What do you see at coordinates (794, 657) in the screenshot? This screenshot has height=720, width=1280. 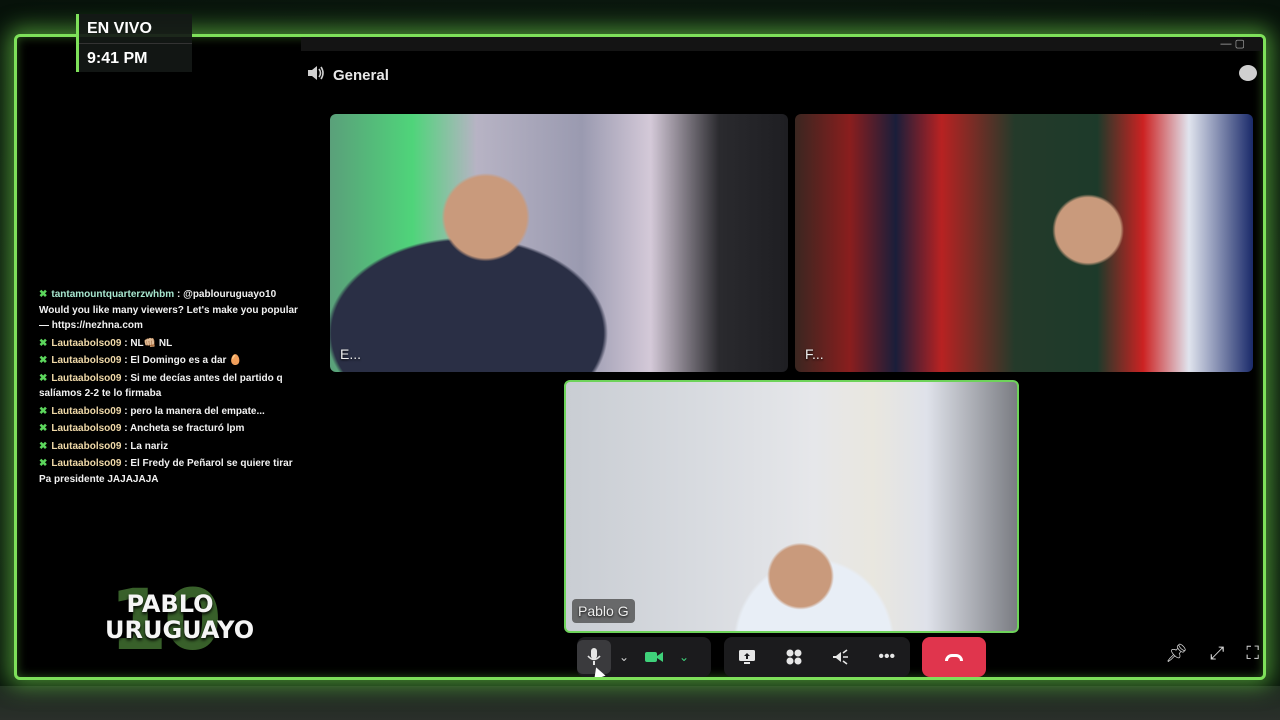 I see `activities-icon` at bounding box center [794, 657].